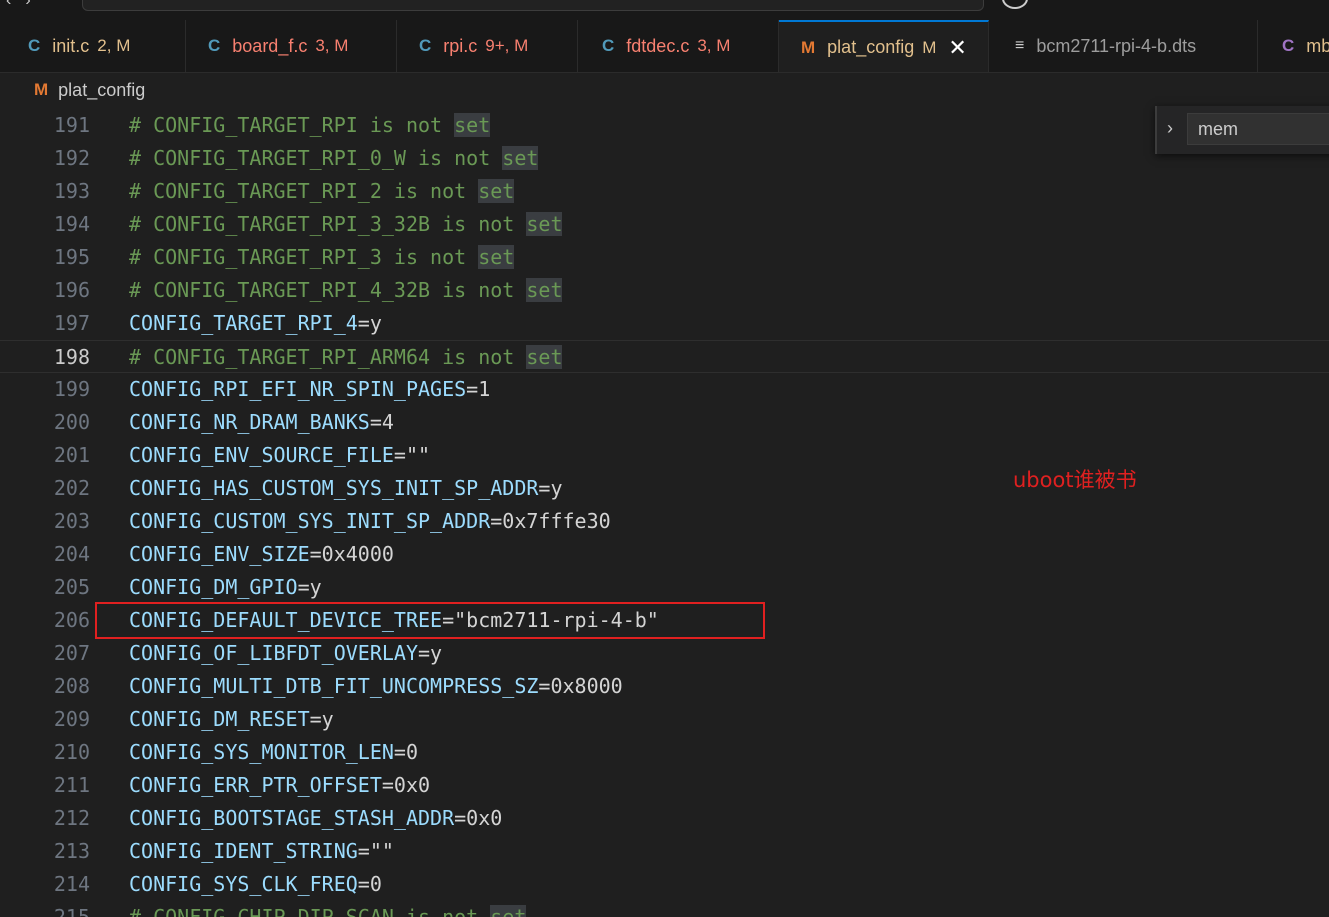 This screenshot has width=1329, height=917. I want to click on tab-rpi-c: C rpi.c 9+, M, so click(487, 46).